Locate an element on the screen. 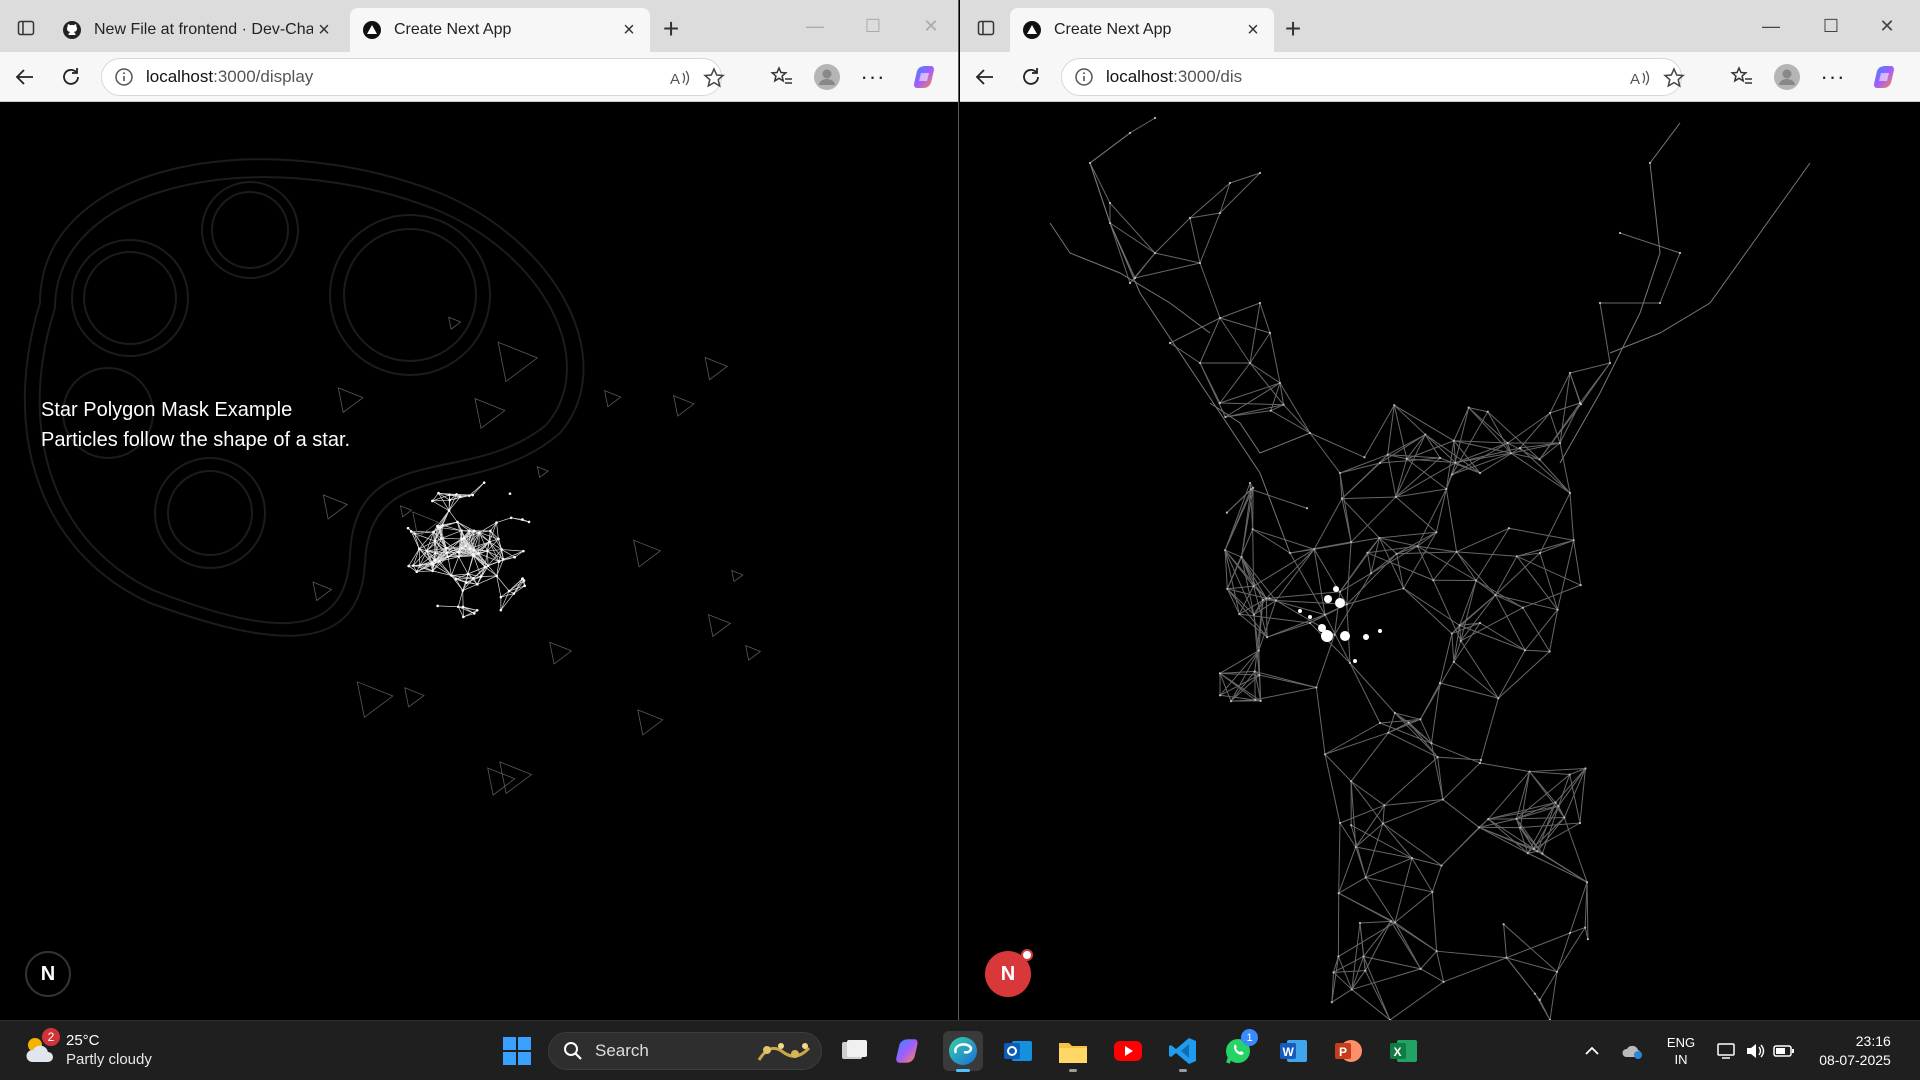  file-explorer-taskbar-button is located at coordinates (1073, 1051).